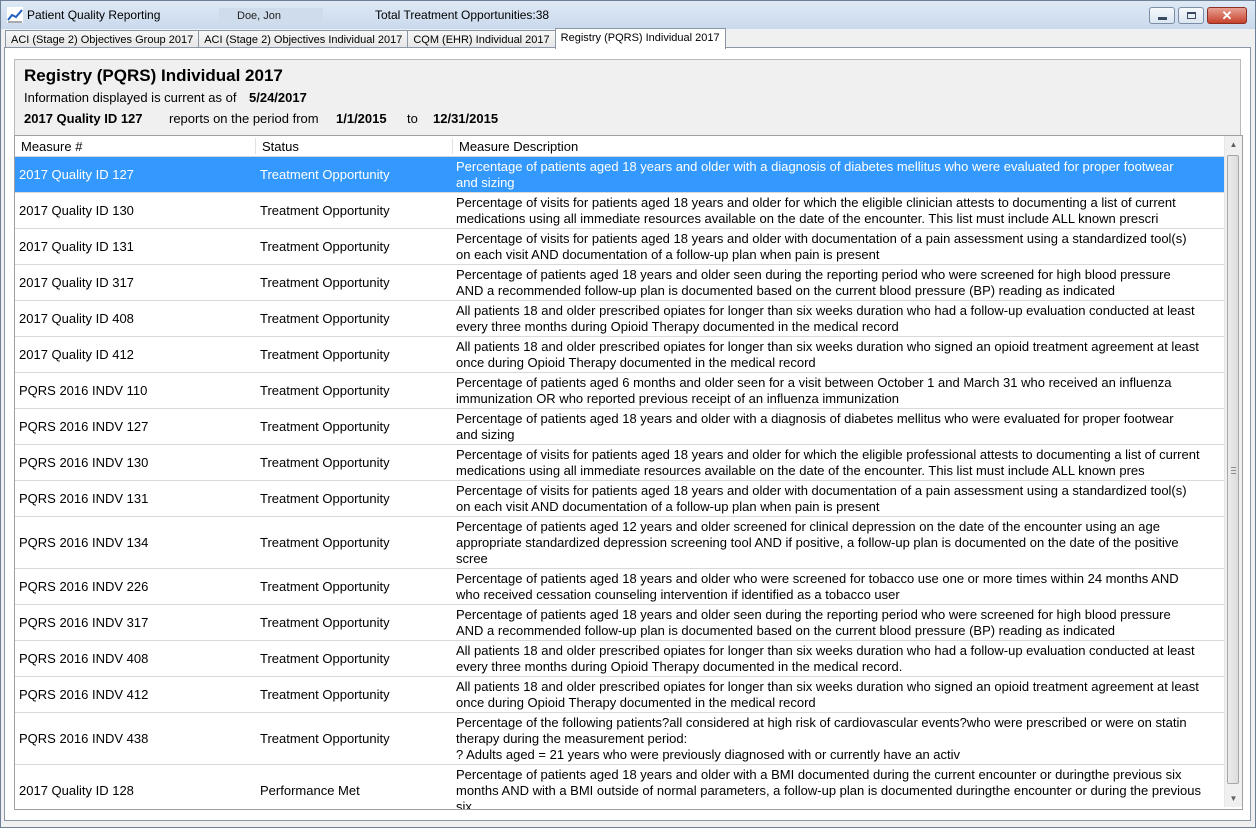 This screenshot has height=828, width=1256. I want to click on cell-measure: 2017 Quality ID 127, so click(76, 174).